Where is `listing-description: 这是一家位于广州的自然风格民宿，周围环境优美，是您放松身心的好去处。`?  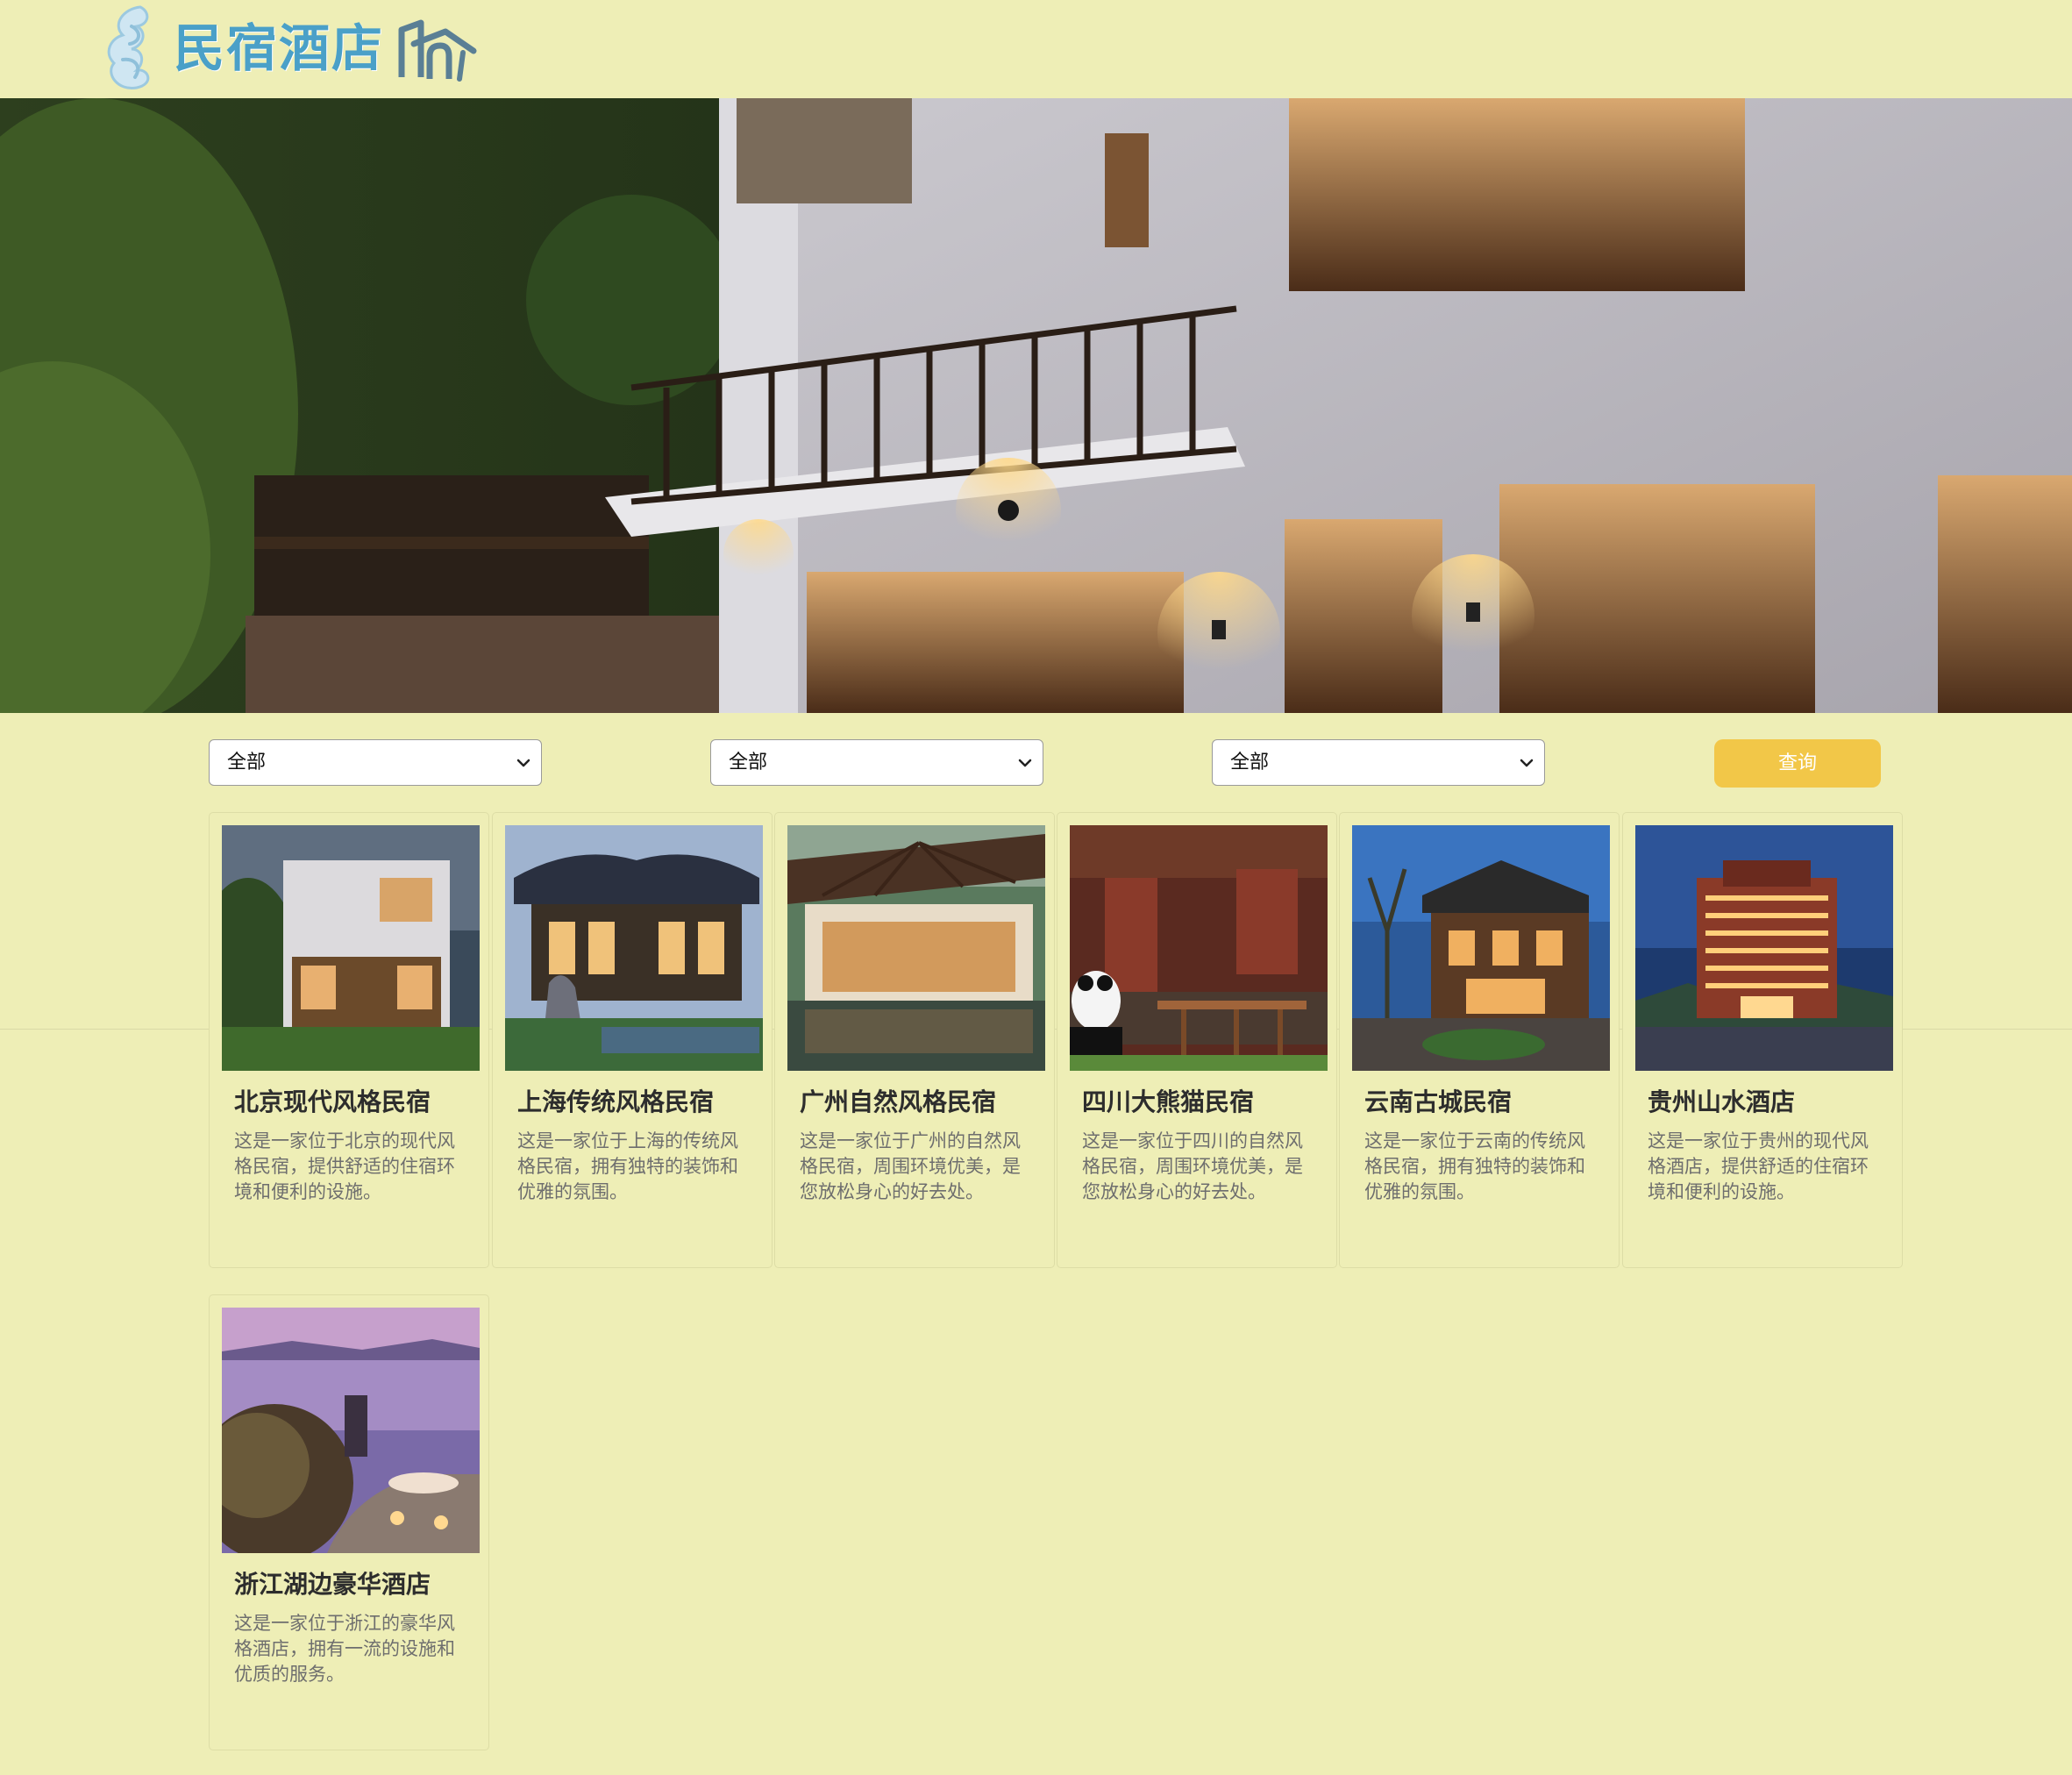
listing-description: 这是一家位于广州的自然风格民宿，周围环境优美，是您放松身心的好去处。 is located at coordinates (910, 1166).